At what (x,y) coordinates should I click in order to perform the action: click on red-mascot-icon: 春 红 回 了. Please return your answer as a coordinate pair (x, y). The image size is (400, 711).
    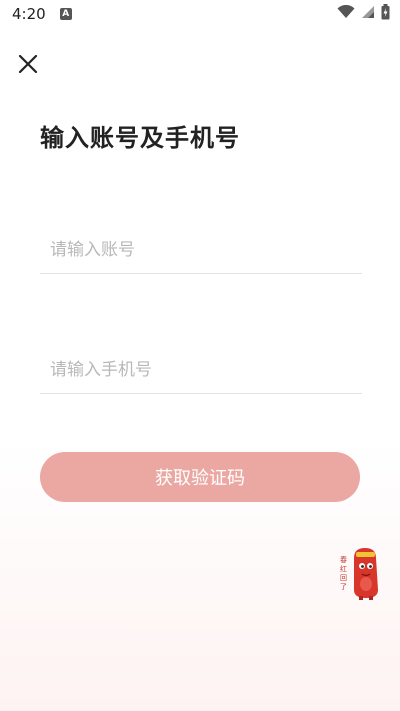
    Looking at the image, I should click on (359, 574).